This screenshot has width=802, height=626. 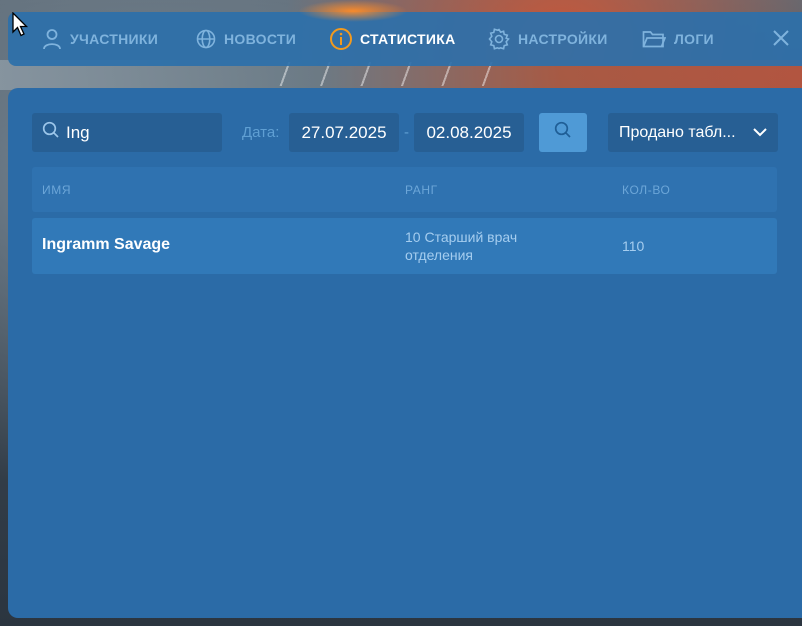 I want to click on tab-statistics: СТАТИСТИКА, so click(x=393, y=39).